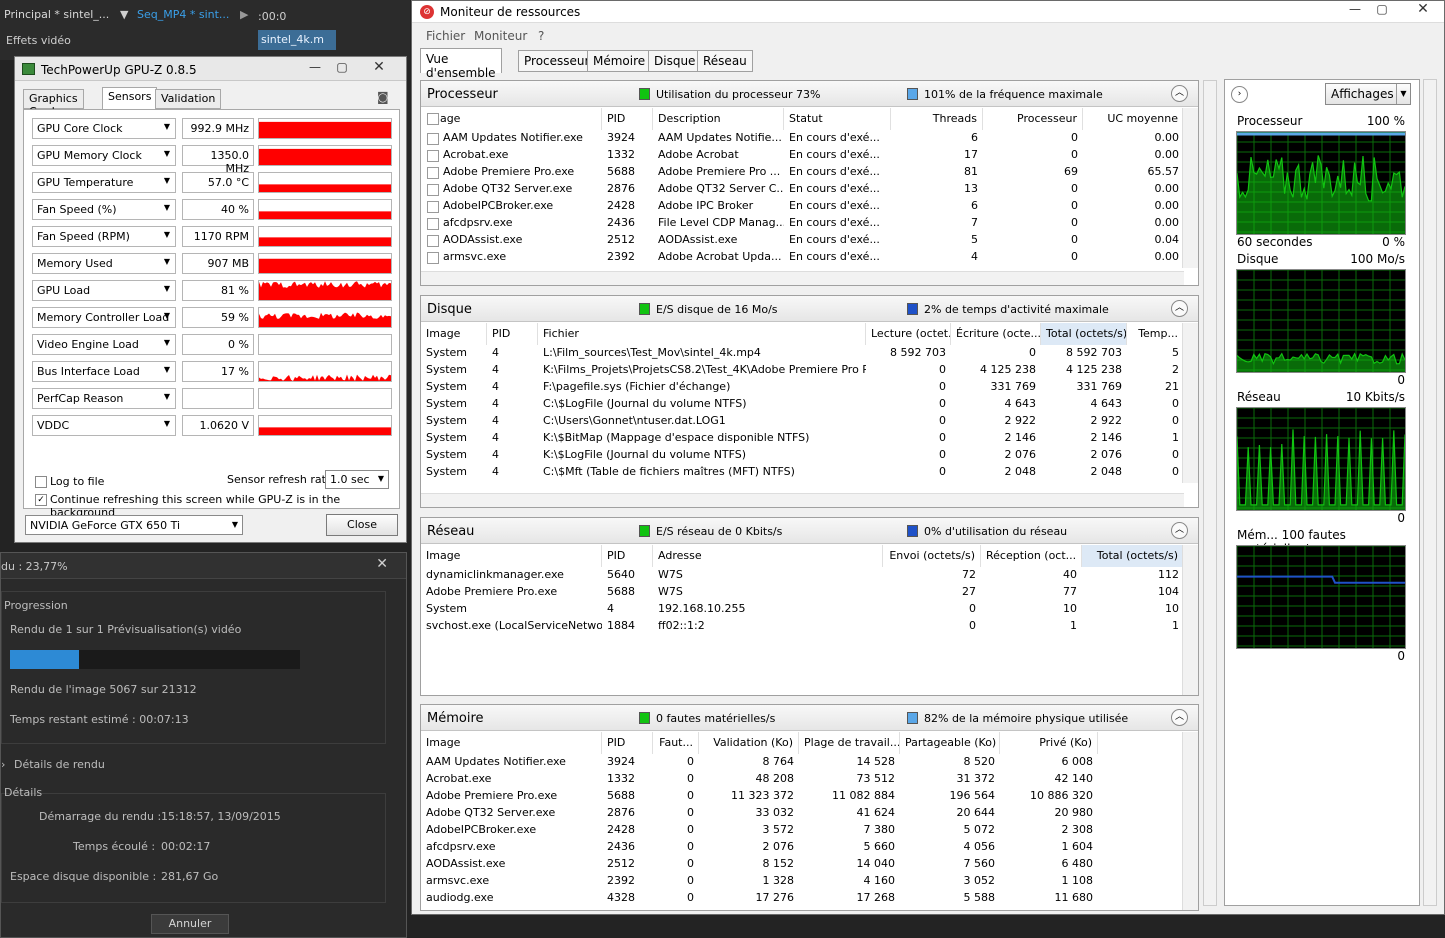  What do you see at coordinates (461, 64) in the screenshot?
I see `tab-overview: Vue d'ensemble` at bounding box center [461, 64].